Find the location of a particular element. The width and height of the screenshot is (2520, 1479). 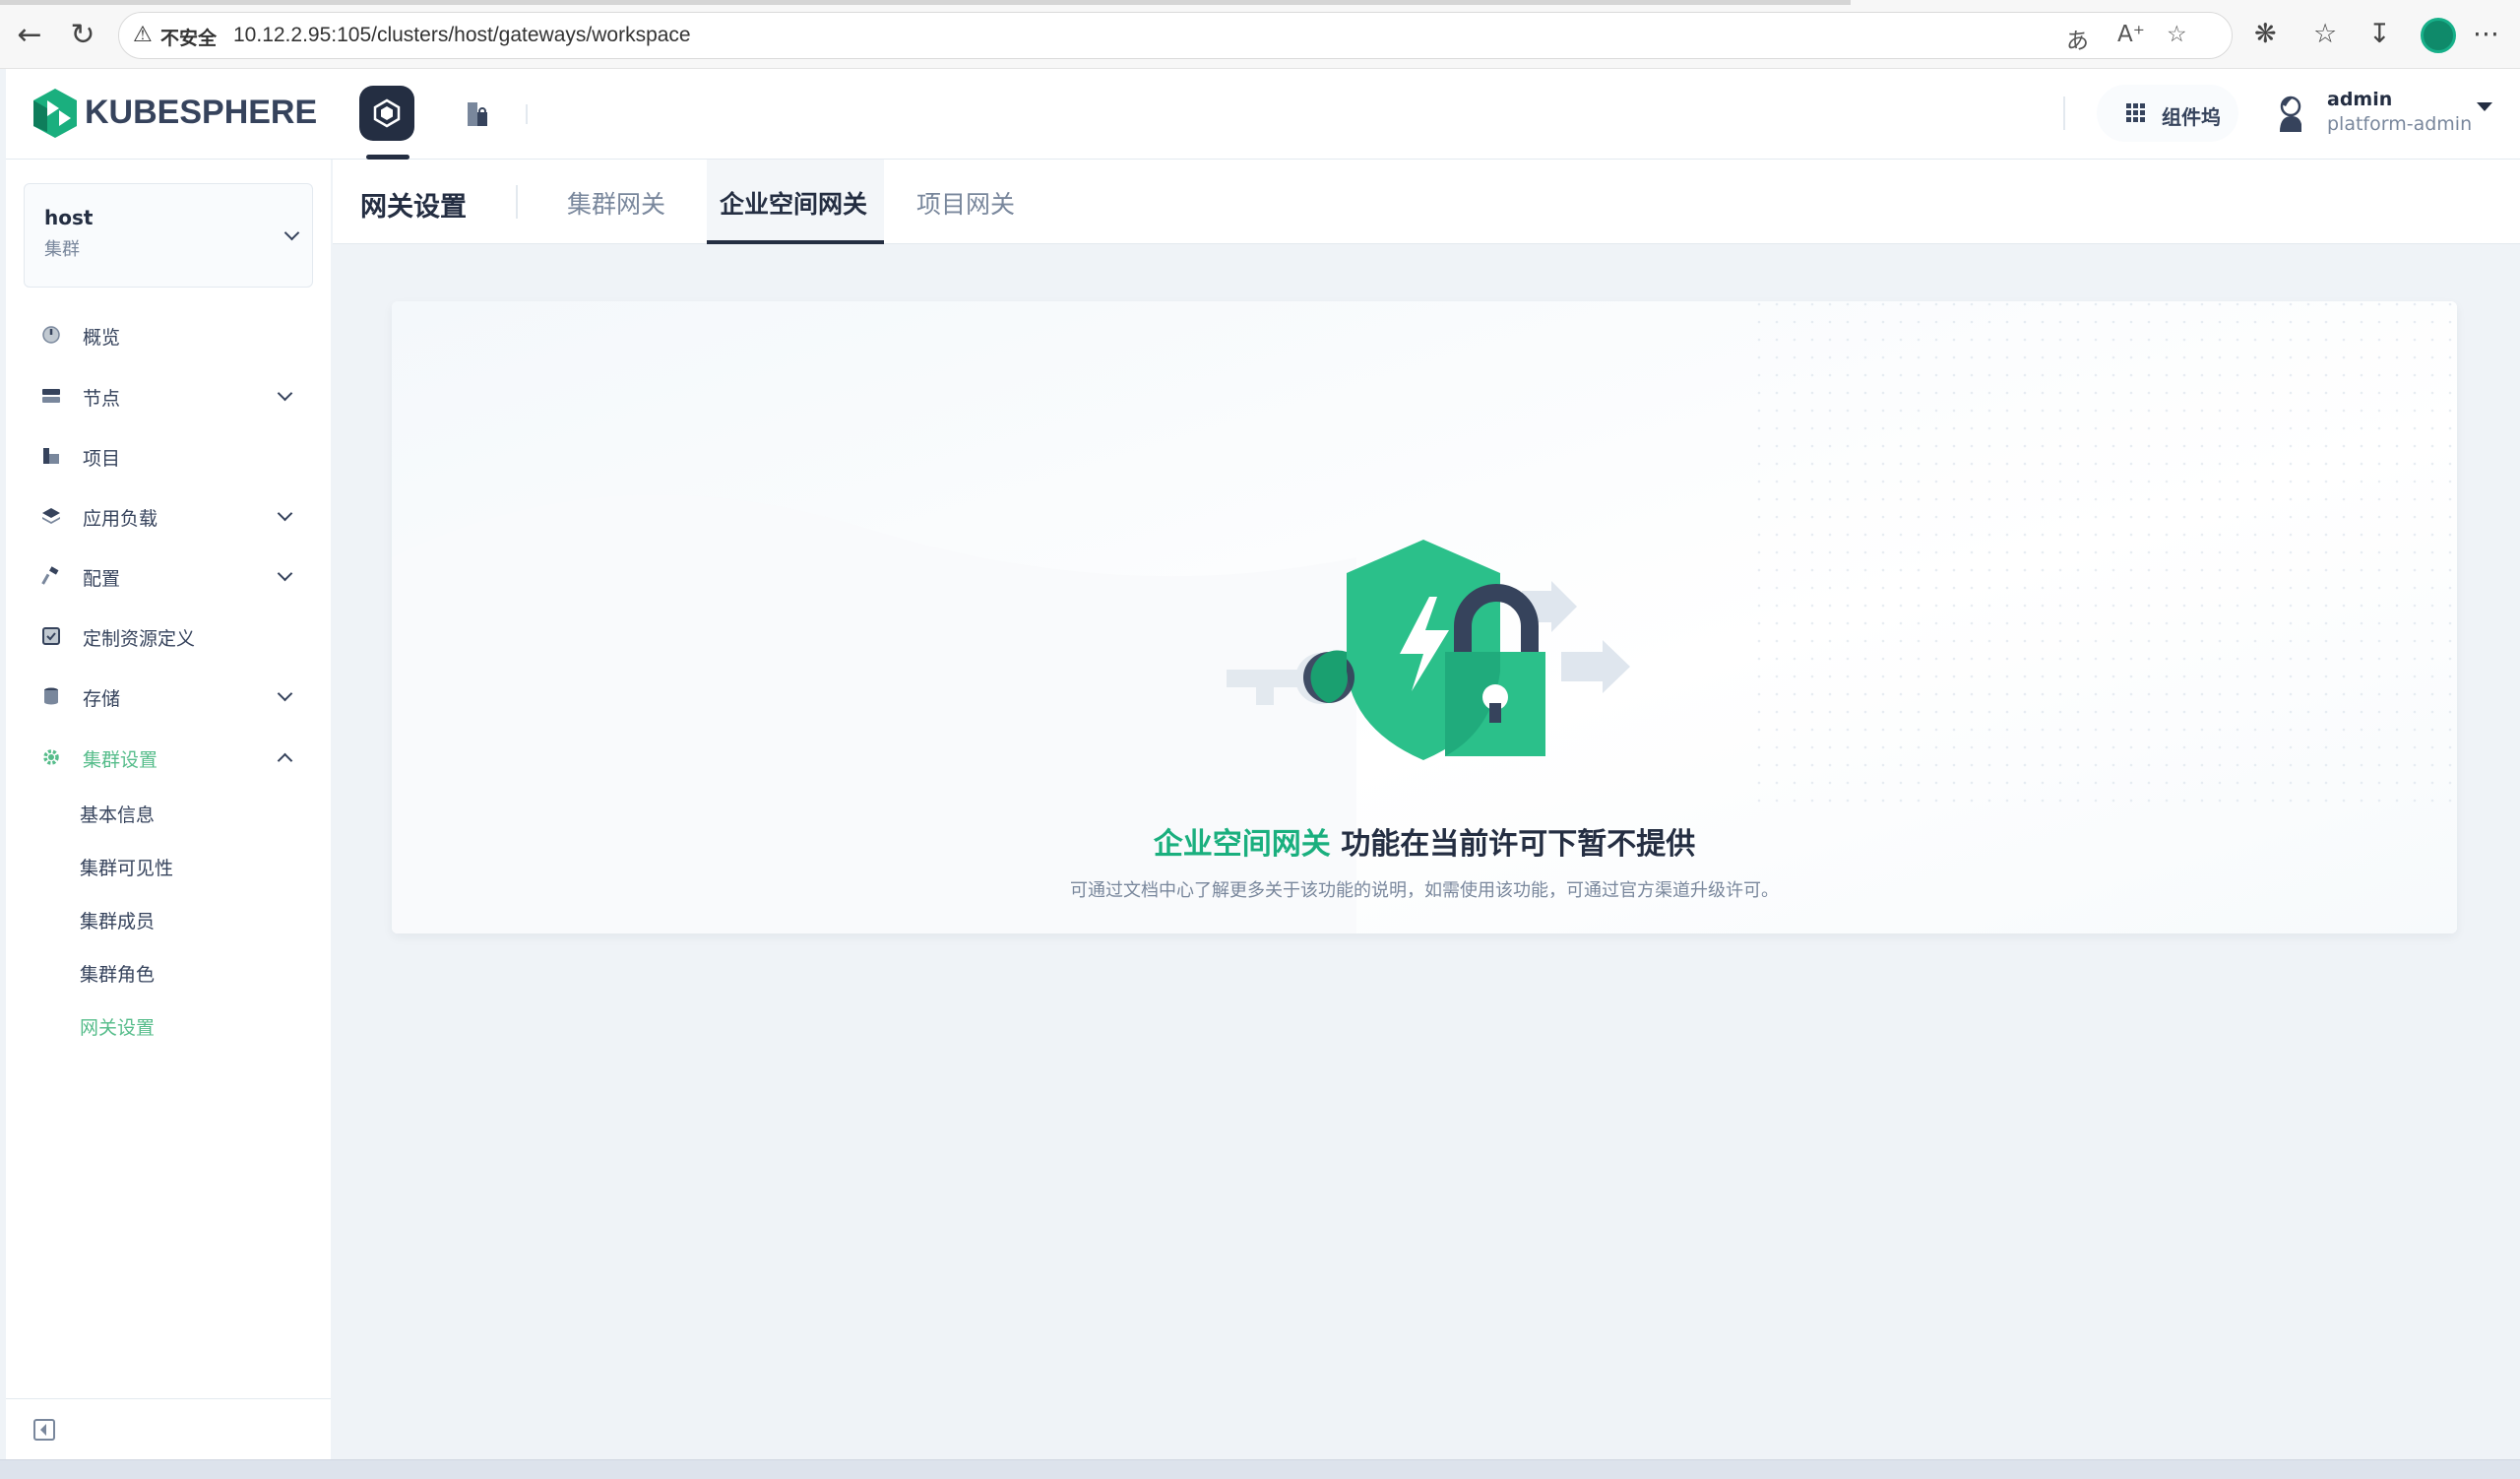

workspace-building-icon is located at coordinates (477, 114).